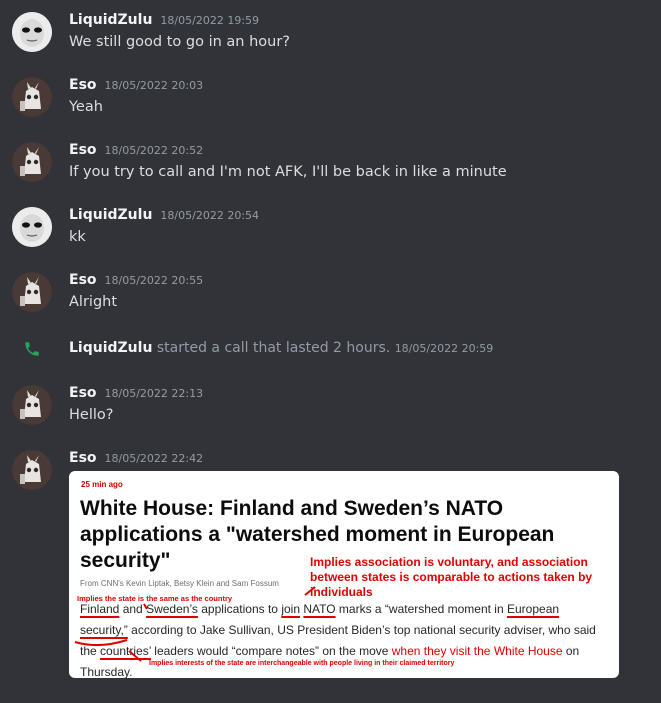 The height and width of the screenshot is (703, 661). I want to click on message-timestamp: 18/05/2022 20:03, so click(154, 85).